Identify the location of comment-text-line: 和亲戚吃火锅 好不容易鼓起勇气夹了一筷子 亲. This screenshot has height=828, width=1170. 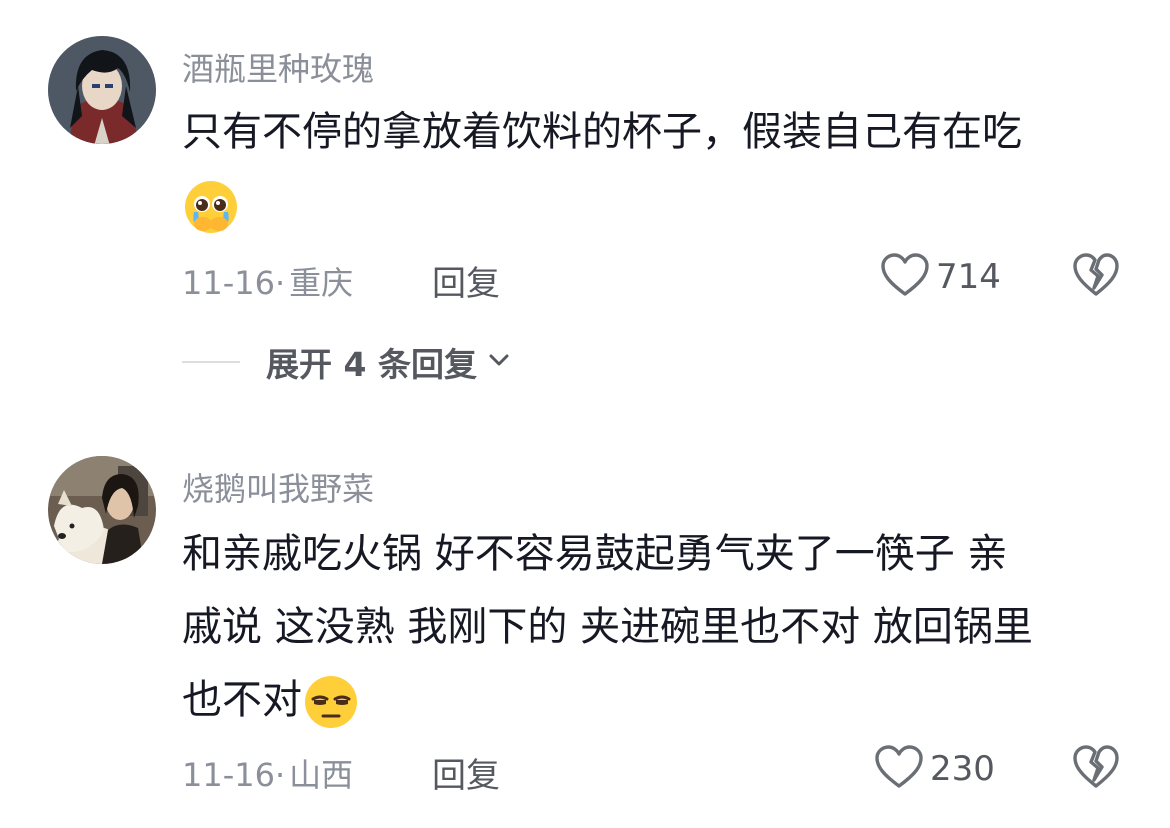
(595, 554).